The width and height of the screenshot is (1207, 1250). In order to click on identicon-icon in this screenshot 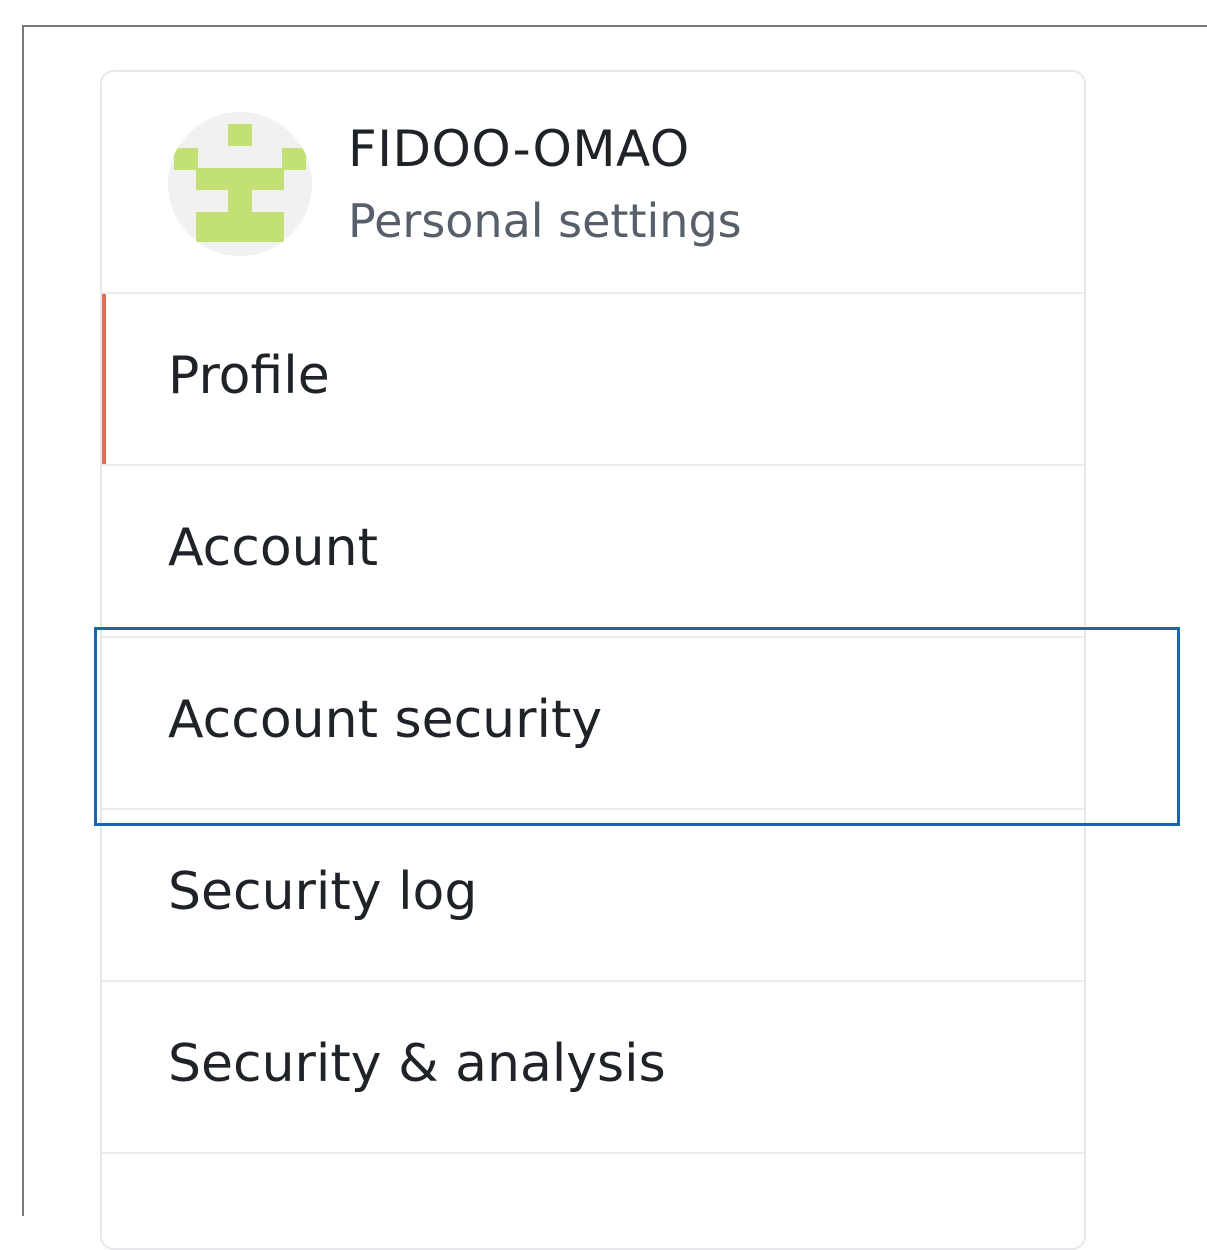, I will do `click(240, 184)`.